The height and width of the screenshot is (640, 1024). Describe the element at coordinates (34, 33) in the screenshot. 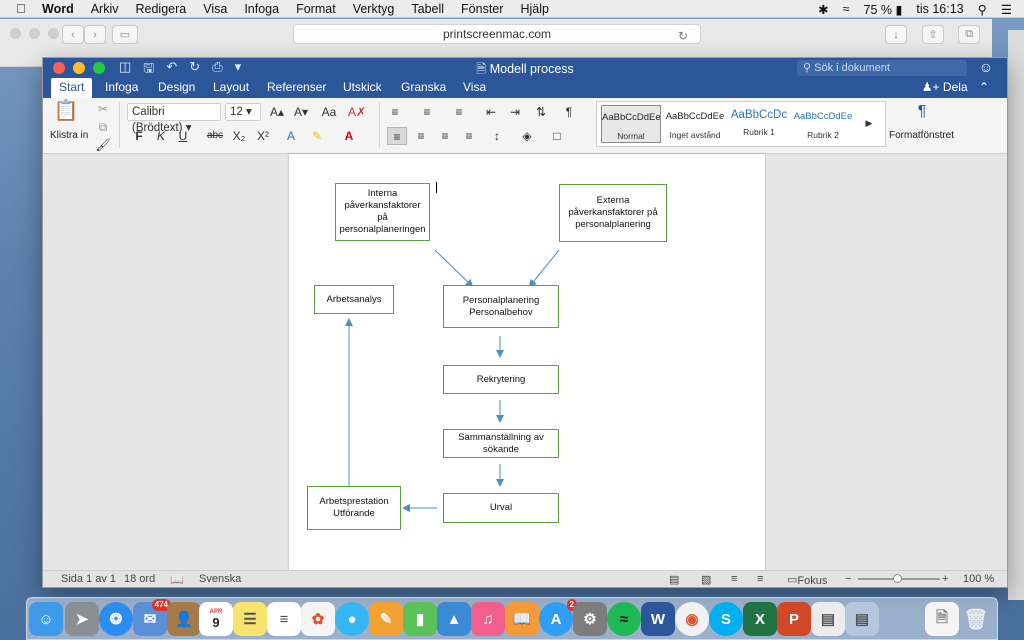

I see `safari-minimize-button` at that location.